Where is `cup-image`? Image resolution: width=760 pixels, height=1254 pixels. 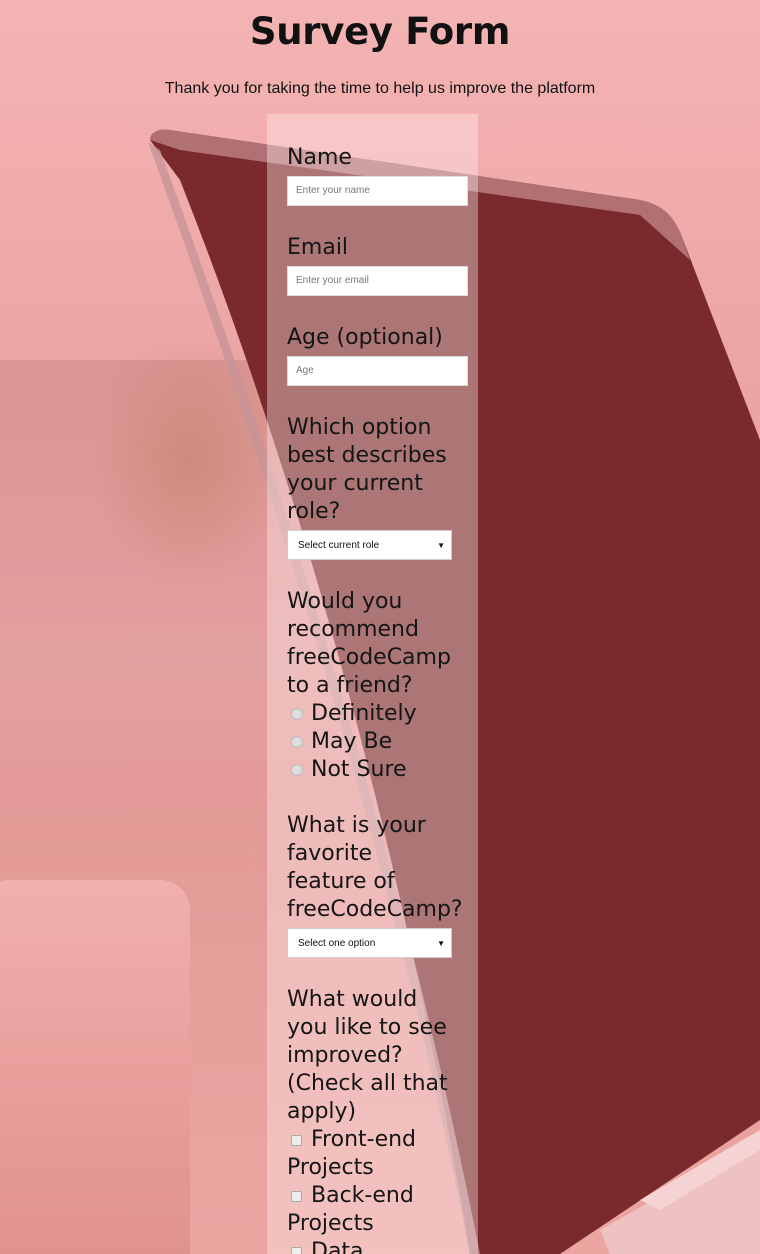 cup-image is located at coordinates (95, 1067).